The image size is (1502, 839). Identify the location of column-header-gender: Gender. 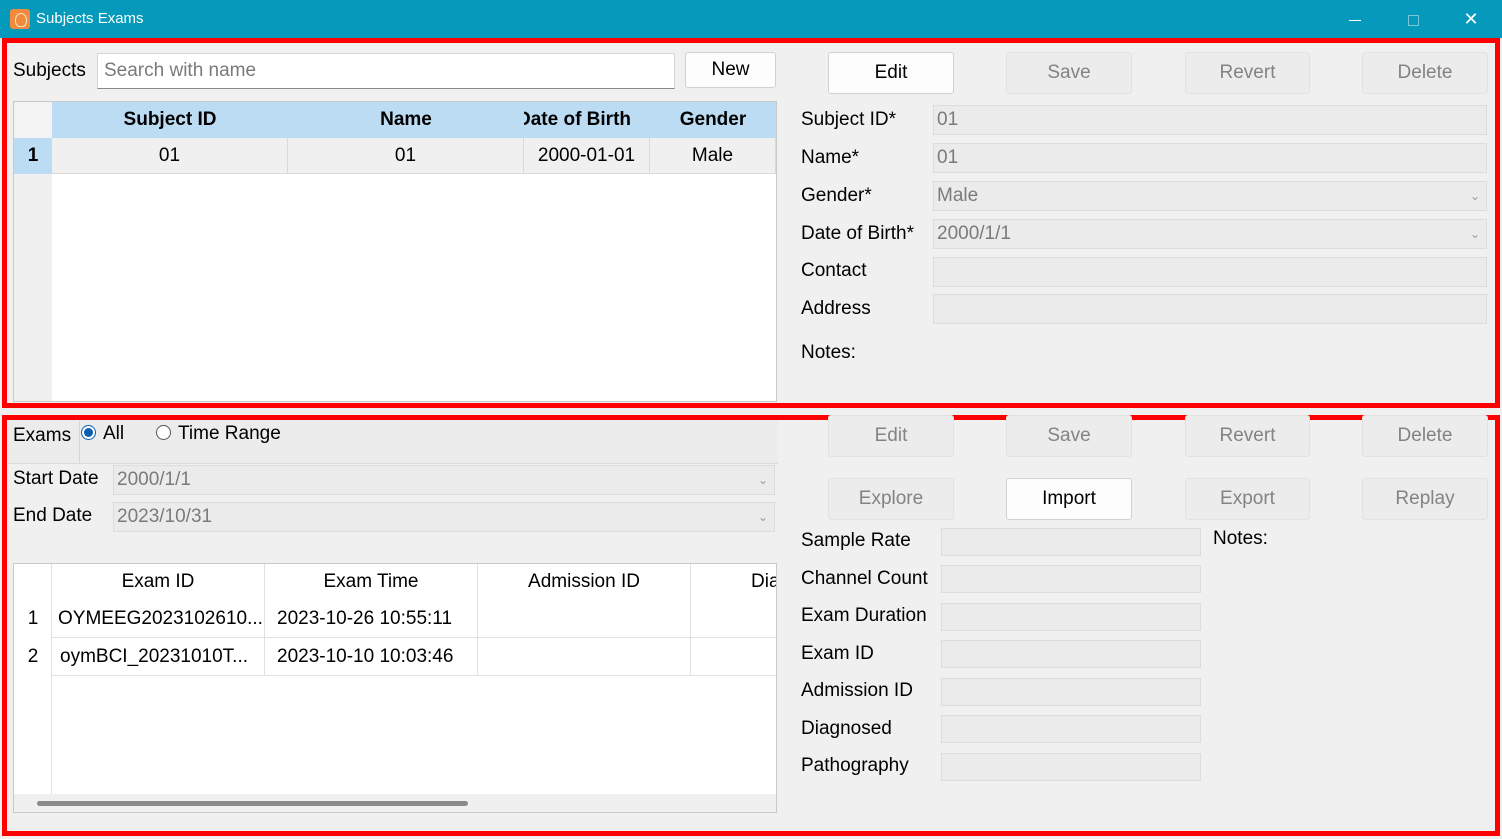
(713, 120).